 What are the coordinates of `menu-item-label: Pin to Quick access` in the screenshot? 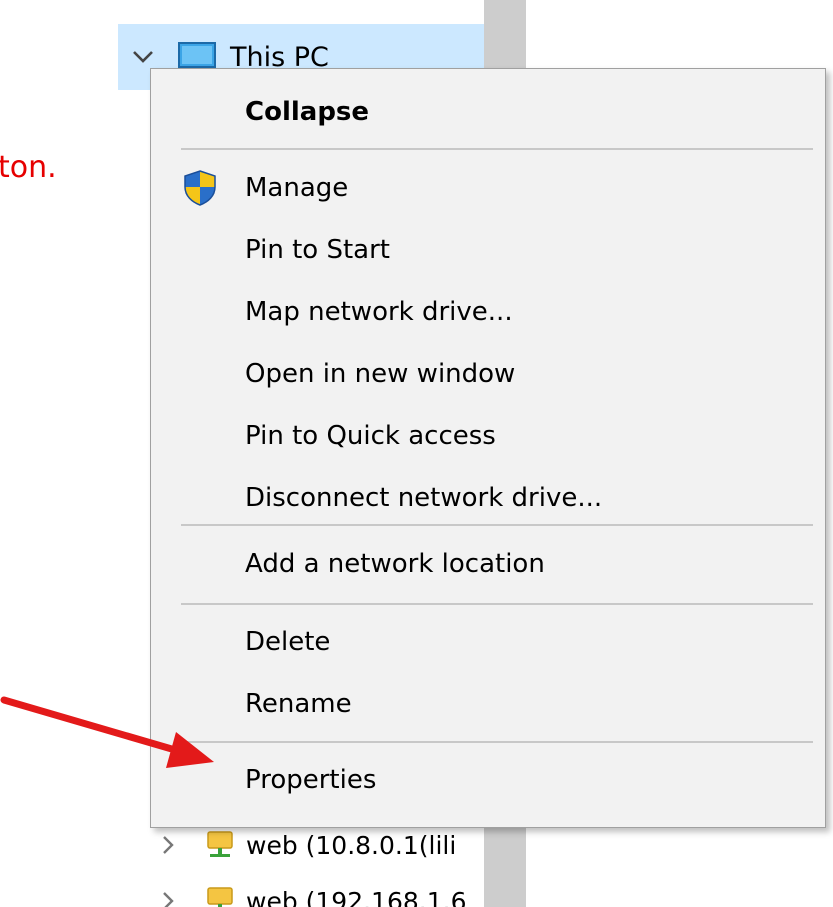 It's located at (370, 436).